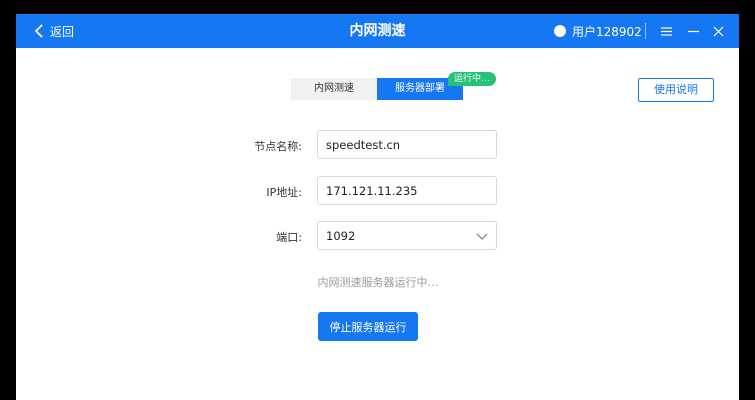 The width and height of the screenshot is (755, 400). Describe the element at coordinates (407, 235) in the screenshot. I see `port-select: 1092` at that location.